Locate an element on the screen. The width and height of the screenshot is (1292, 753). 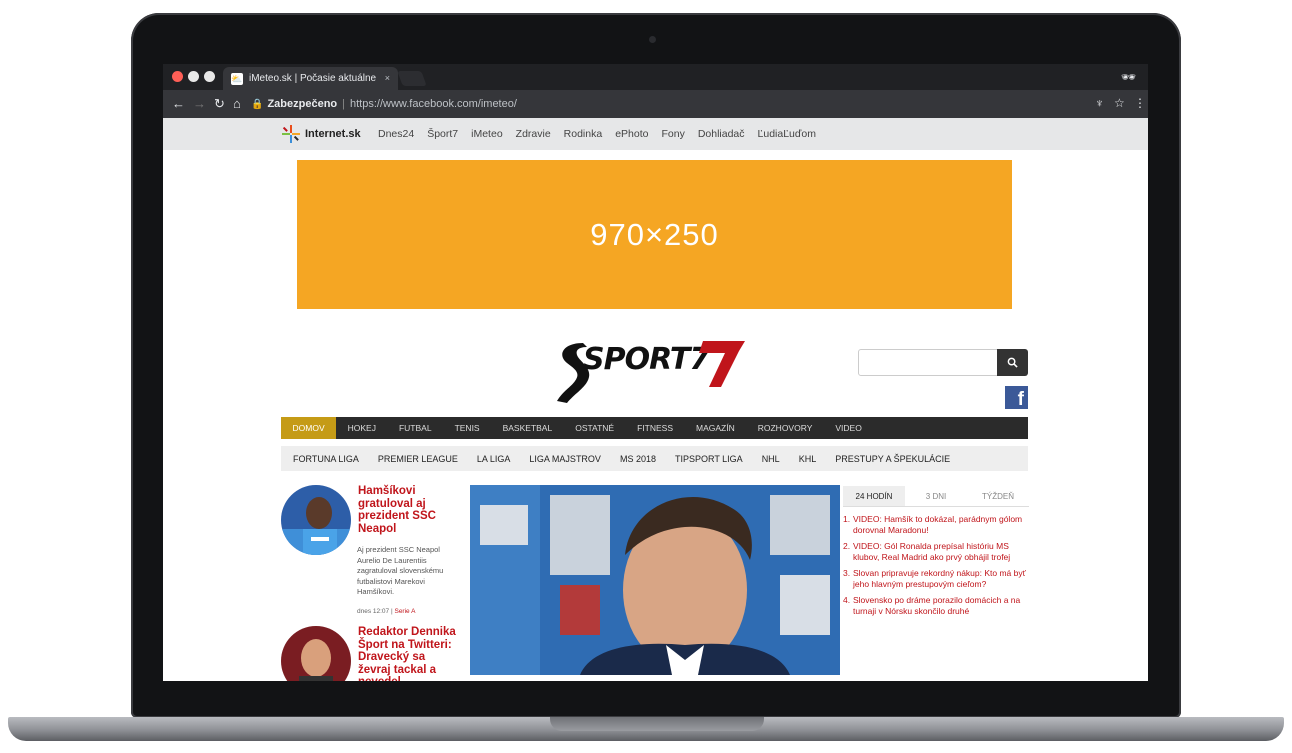
minimize-window-button is located at coordinates (193, 76).